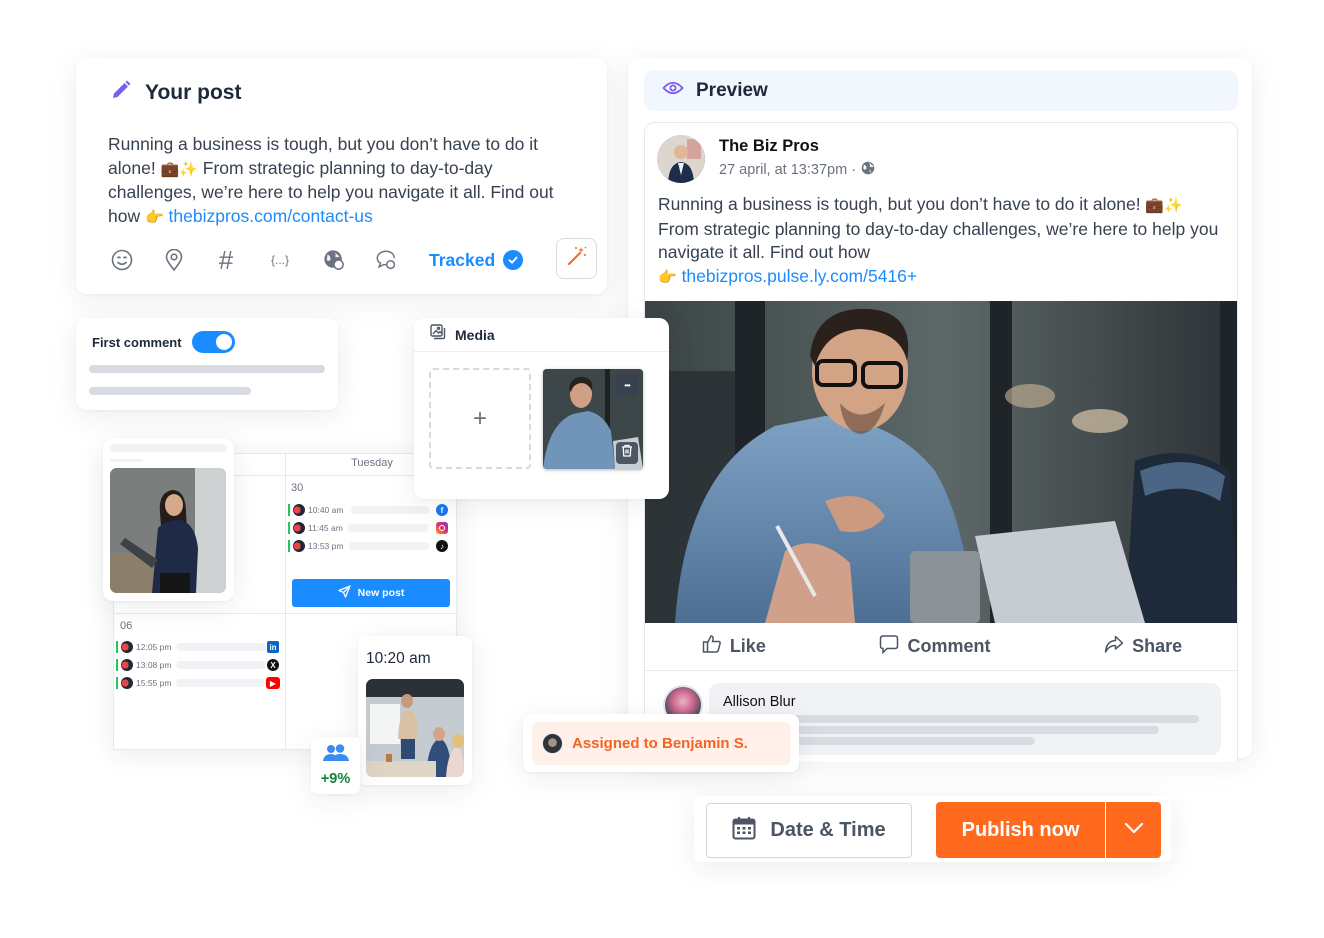  Describe the element at coordinates (552, 743) in the screenshot. I see `assignee-avatar` at that location.